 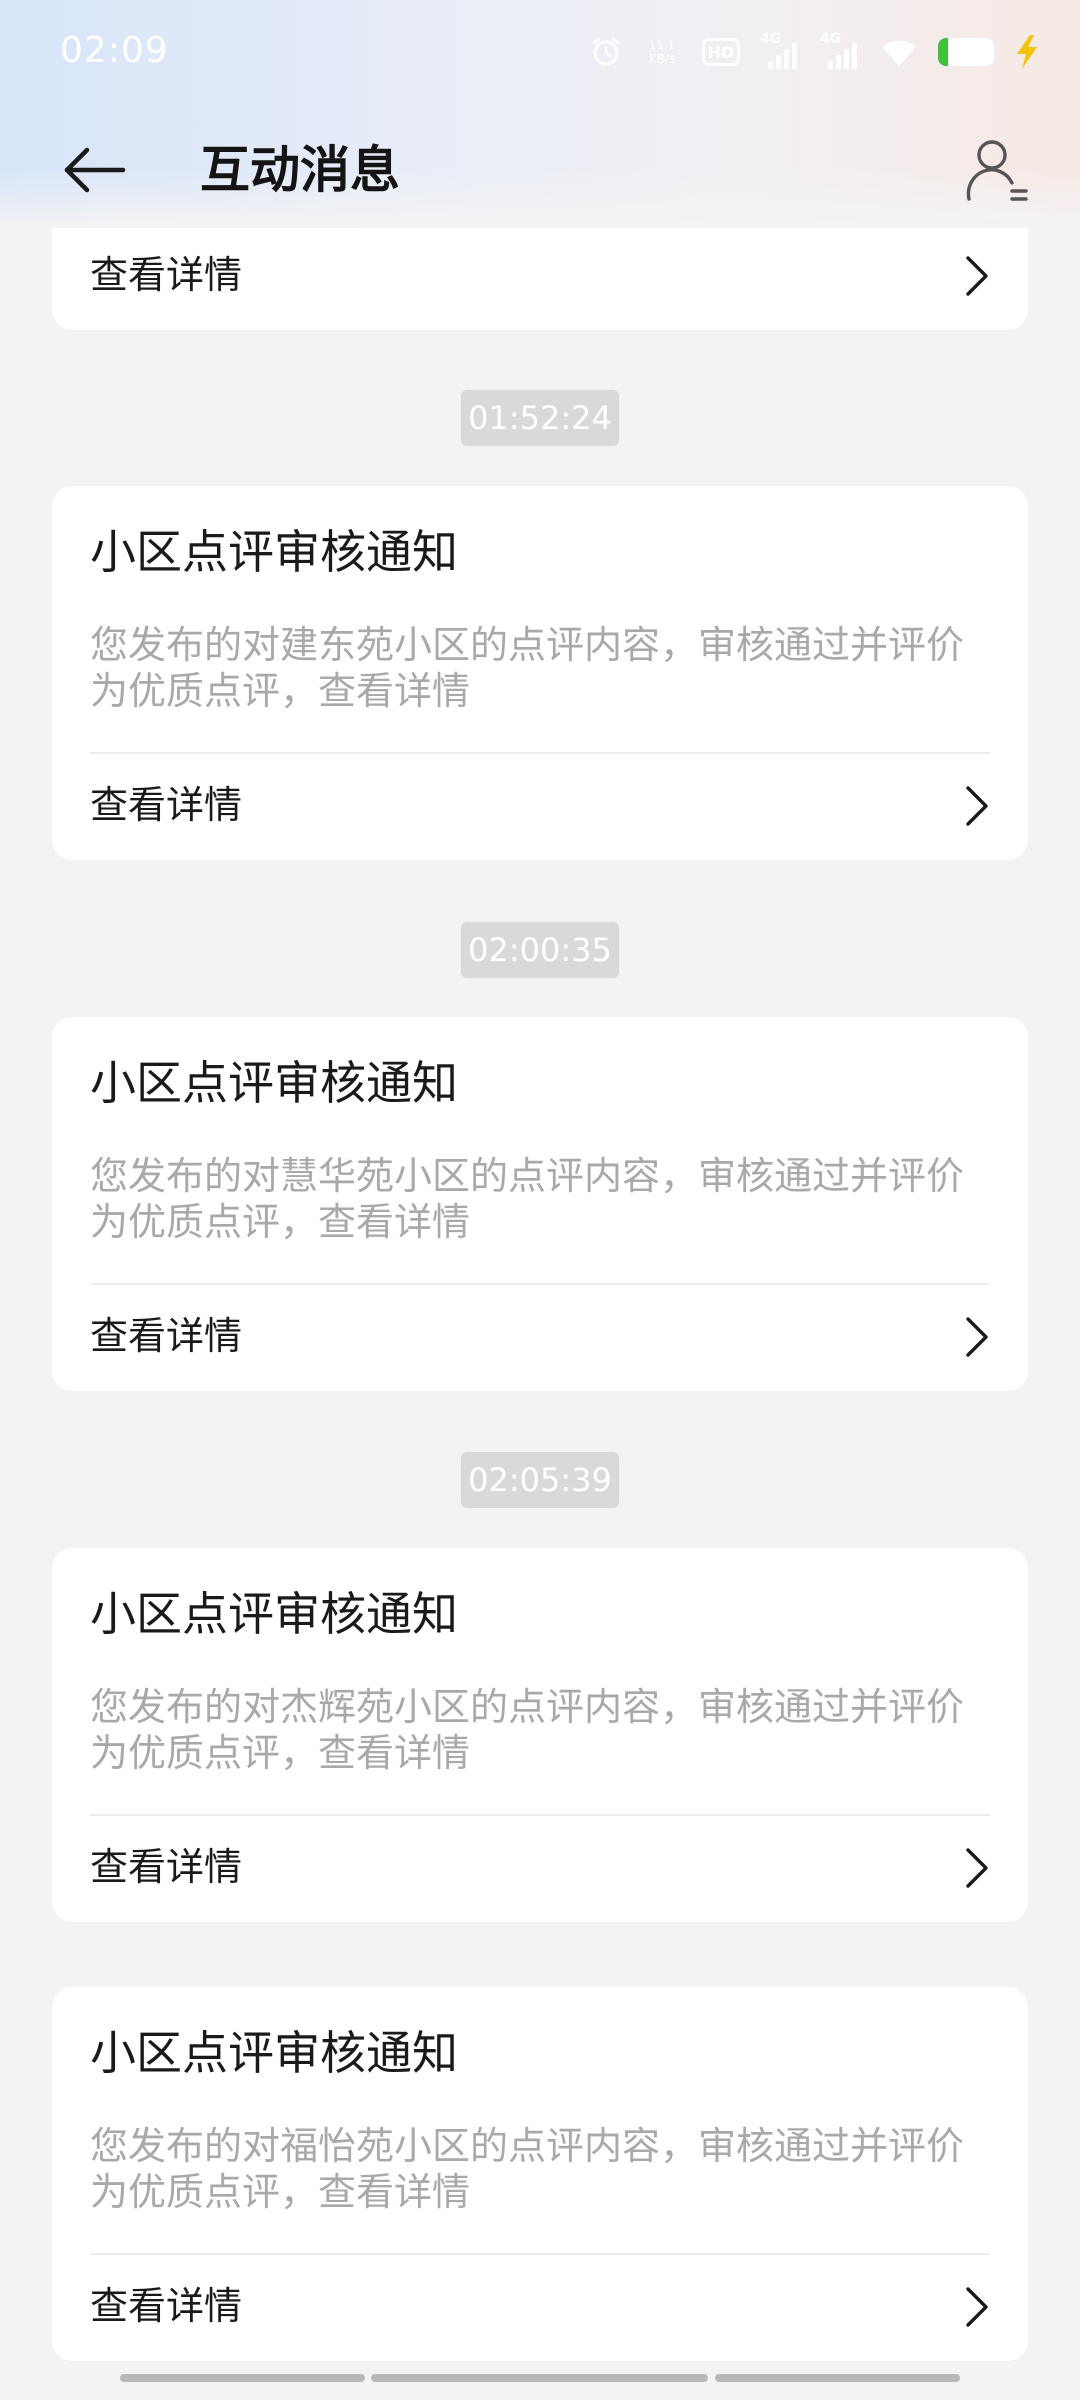 I want to click on alarm-icon, so click(x=606, y=51).